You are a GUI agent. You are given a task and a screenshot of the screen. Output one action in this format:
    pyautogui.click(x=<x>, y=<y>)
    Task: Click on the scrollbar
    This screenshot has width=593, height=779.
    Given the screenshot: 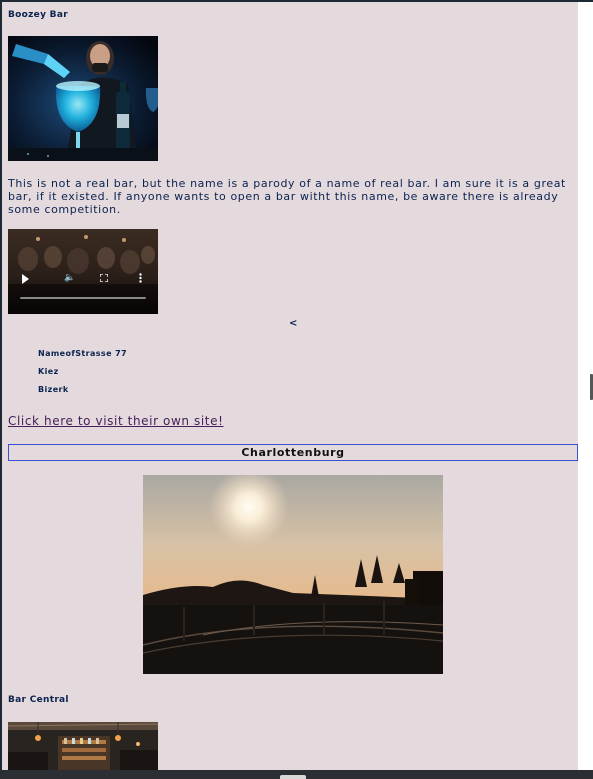 What is the action you would take?
    pyautogui.click(x=585, y=386)
    